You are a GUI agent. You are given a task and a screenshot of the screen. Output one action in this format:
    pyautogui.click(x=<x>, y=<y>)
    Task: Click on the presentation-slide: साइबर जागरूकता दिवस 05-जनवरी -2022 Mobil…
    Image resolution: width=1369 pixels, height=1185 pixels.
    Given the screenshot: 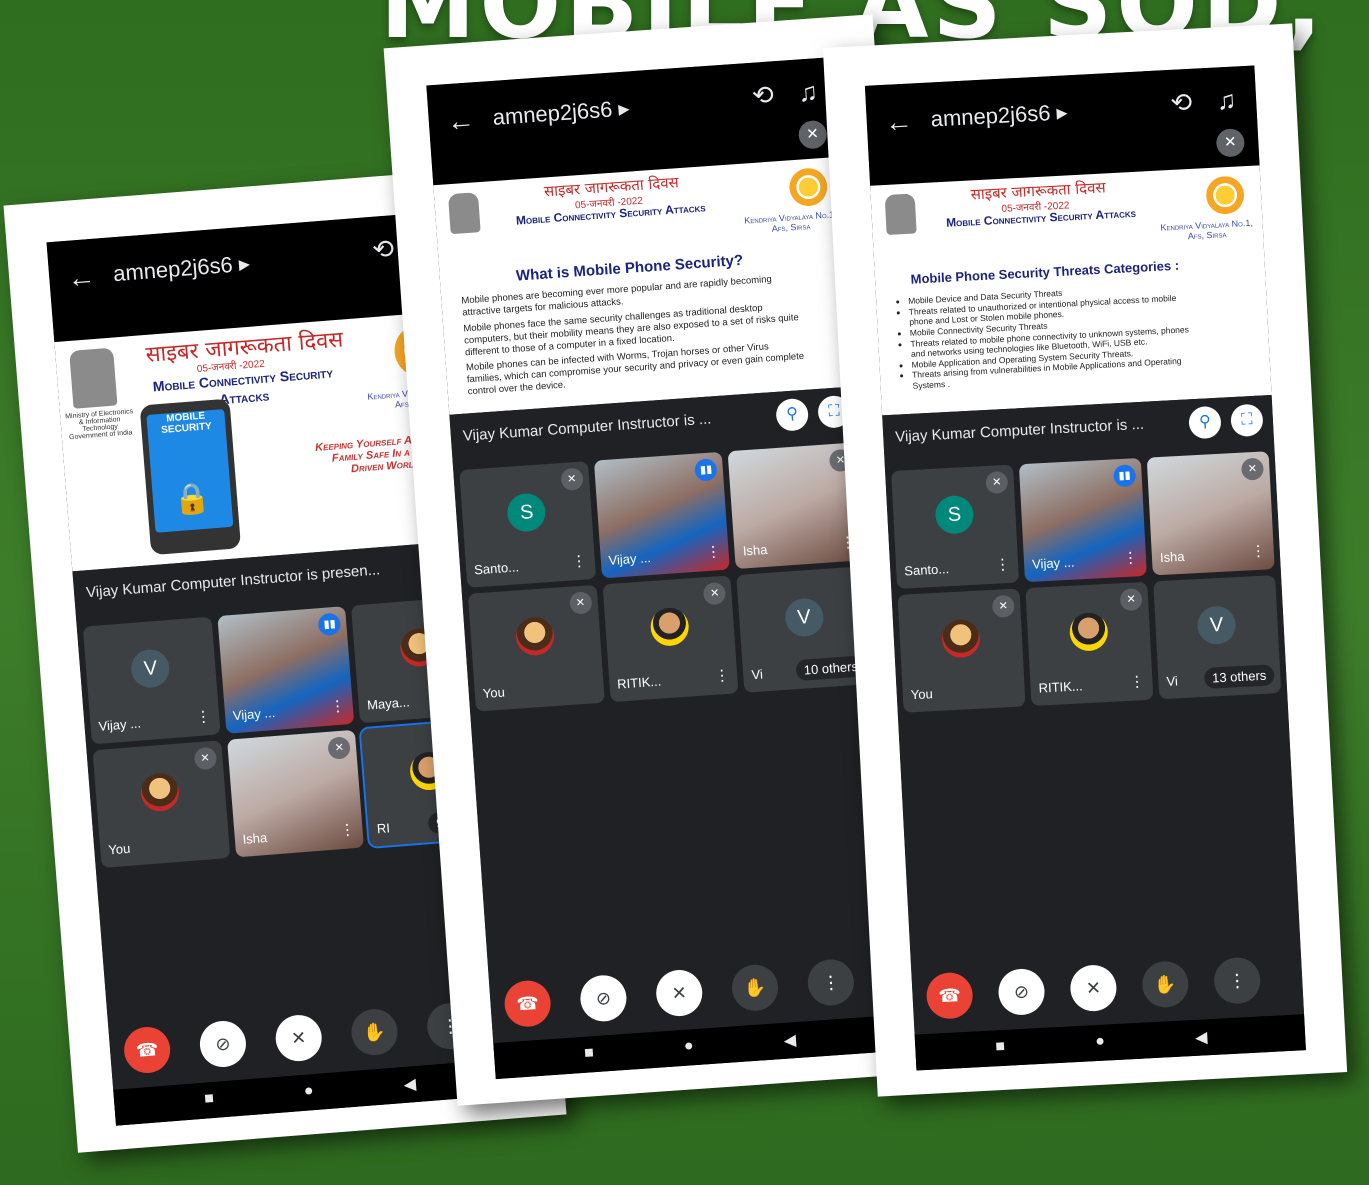 What is the action you would take?
    pyautogui.click(x=1071, y=290)
    